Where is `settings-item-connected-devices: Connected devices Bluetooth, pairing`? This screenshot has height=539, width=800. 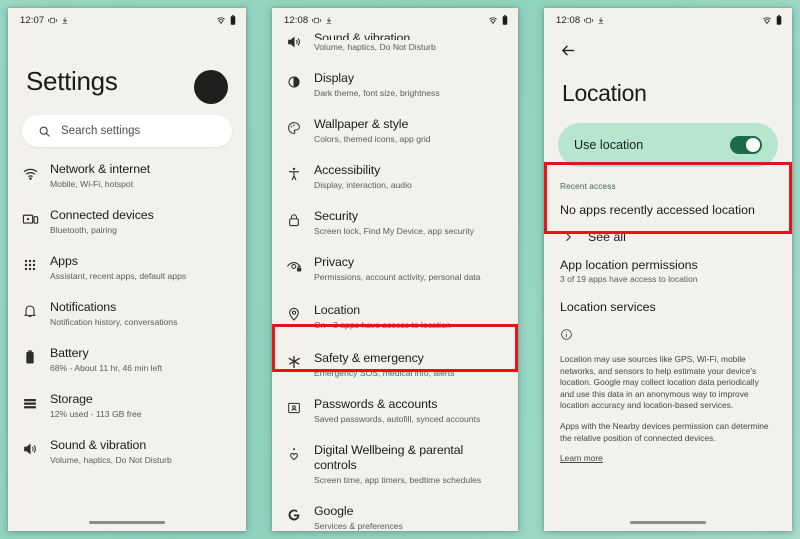
settings-item-connected-devices: Connected devices Bluetooth, pairing is located at coordinates (127, 222).